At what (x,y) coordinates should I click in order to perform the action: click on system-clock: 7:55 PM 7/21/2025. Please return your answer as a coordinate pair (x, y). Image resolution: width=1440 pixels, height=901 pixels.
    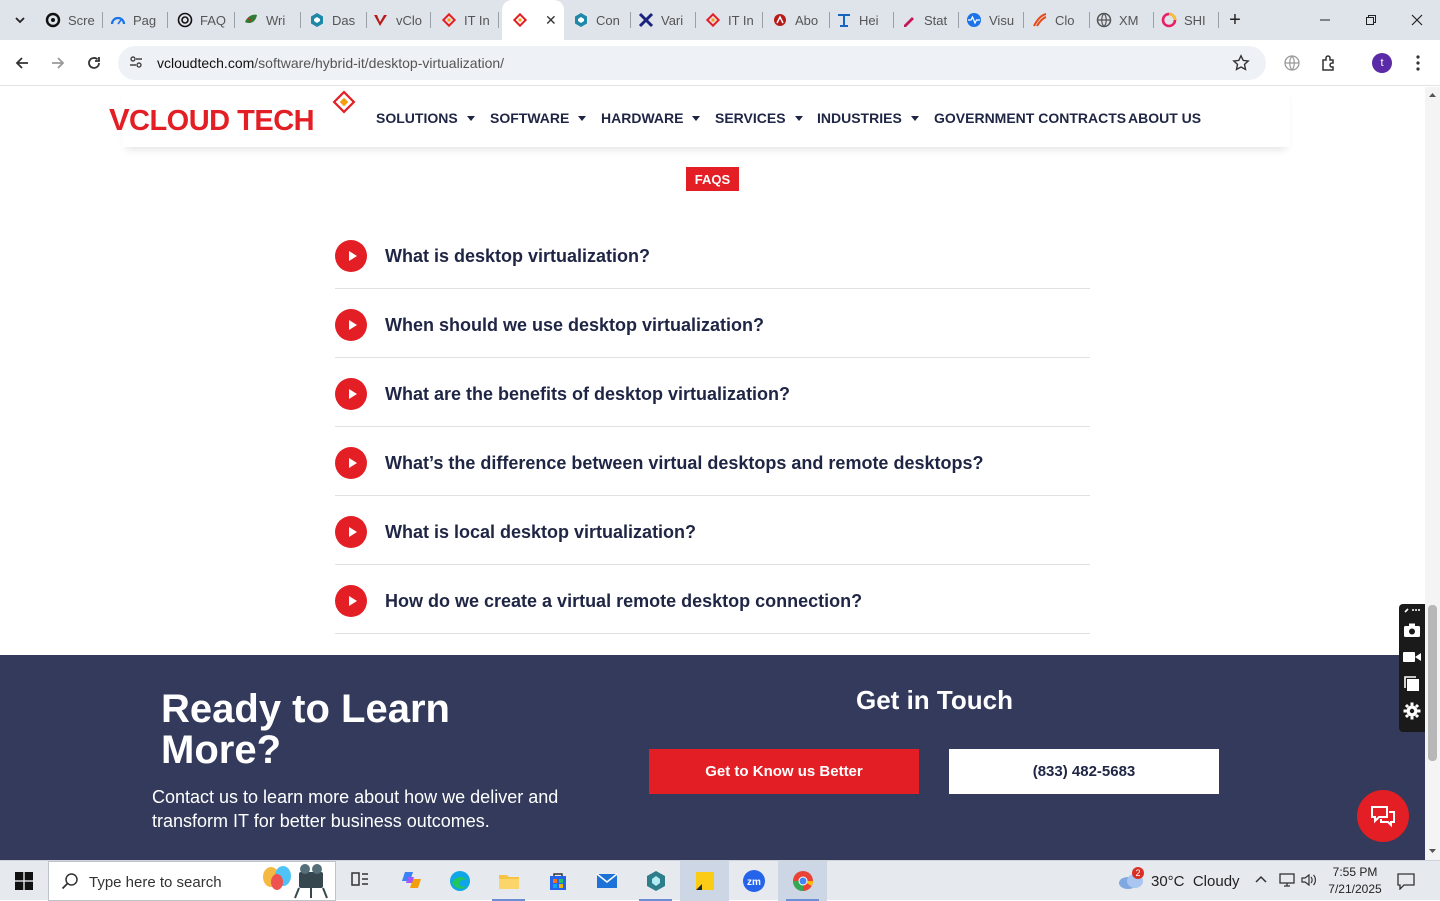
    Looking at the image, I should click on (1355, 881).